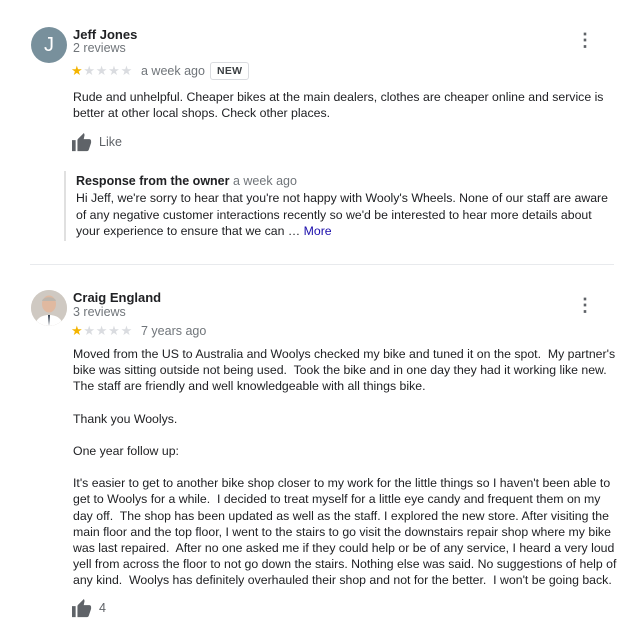 This screenshot has width=623, height=639. Describe the element at coordinates (318, 231) in the screenshot. I see `more-link: More` at that location.